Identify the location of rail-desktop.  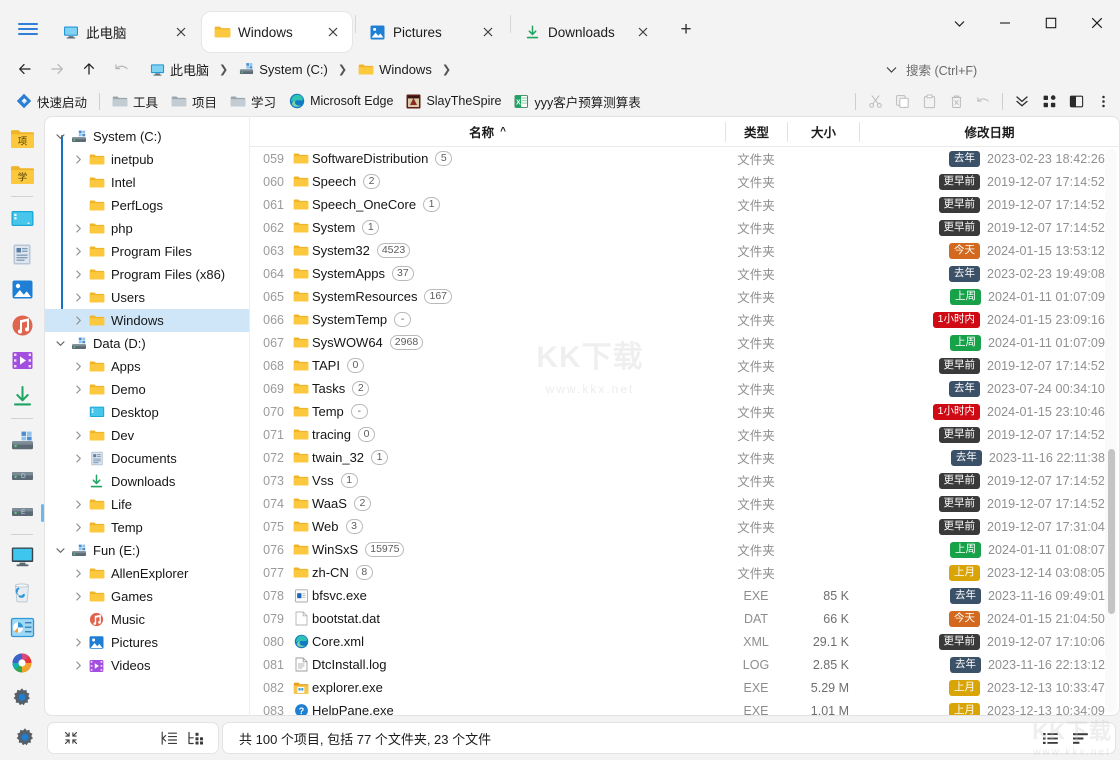
(22, 219).